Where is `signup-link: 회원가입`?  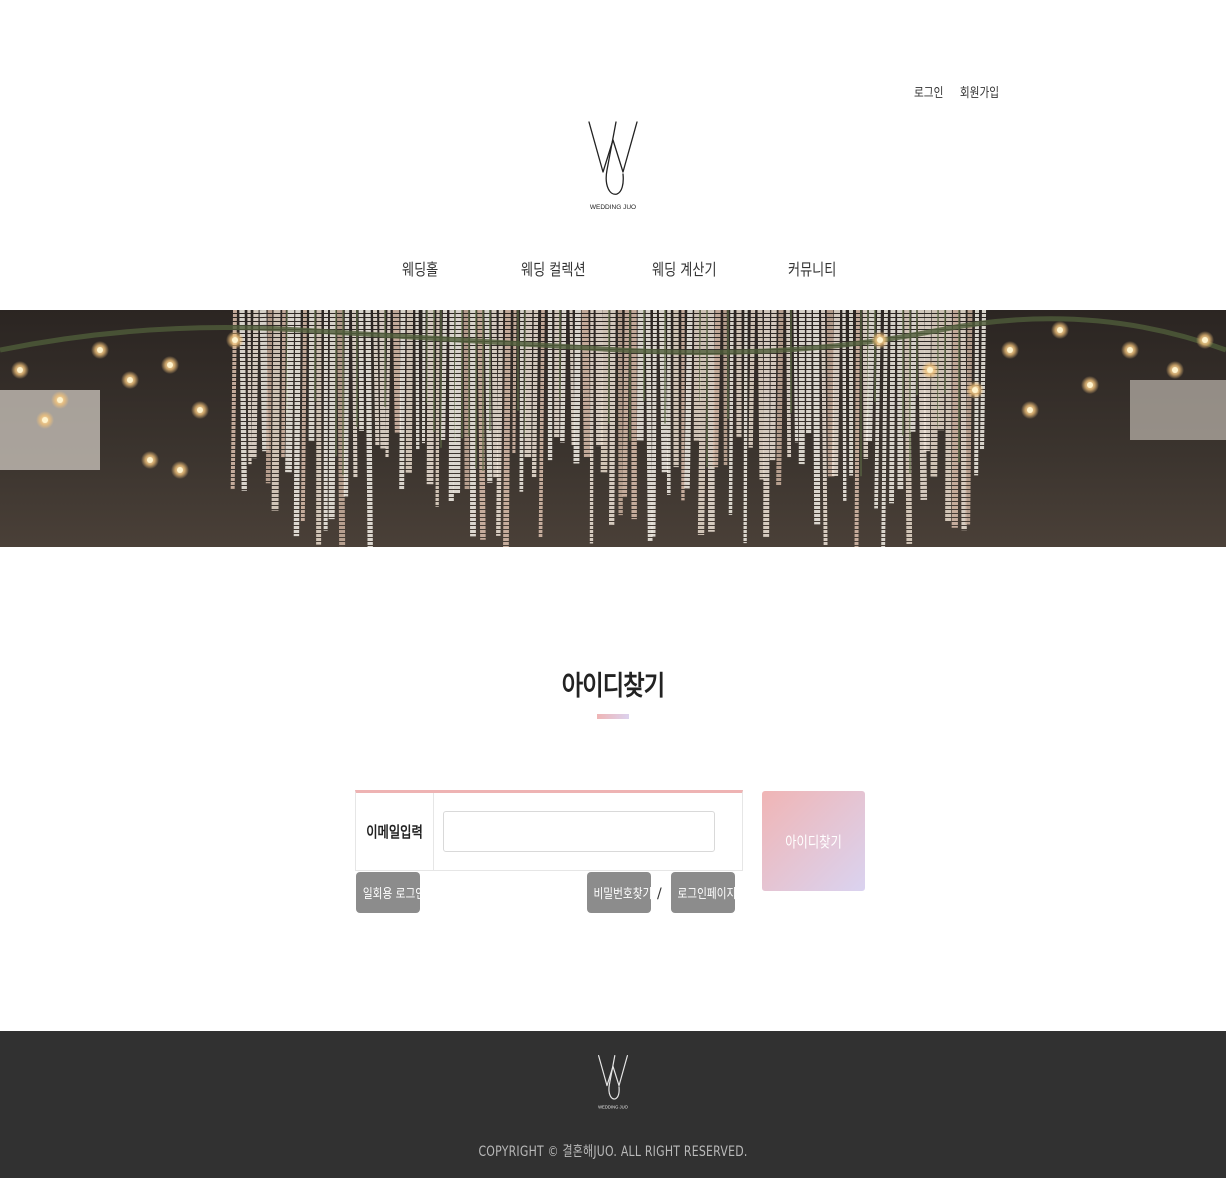
signup-link: 회원가입 is located at coordinates (979, 91).